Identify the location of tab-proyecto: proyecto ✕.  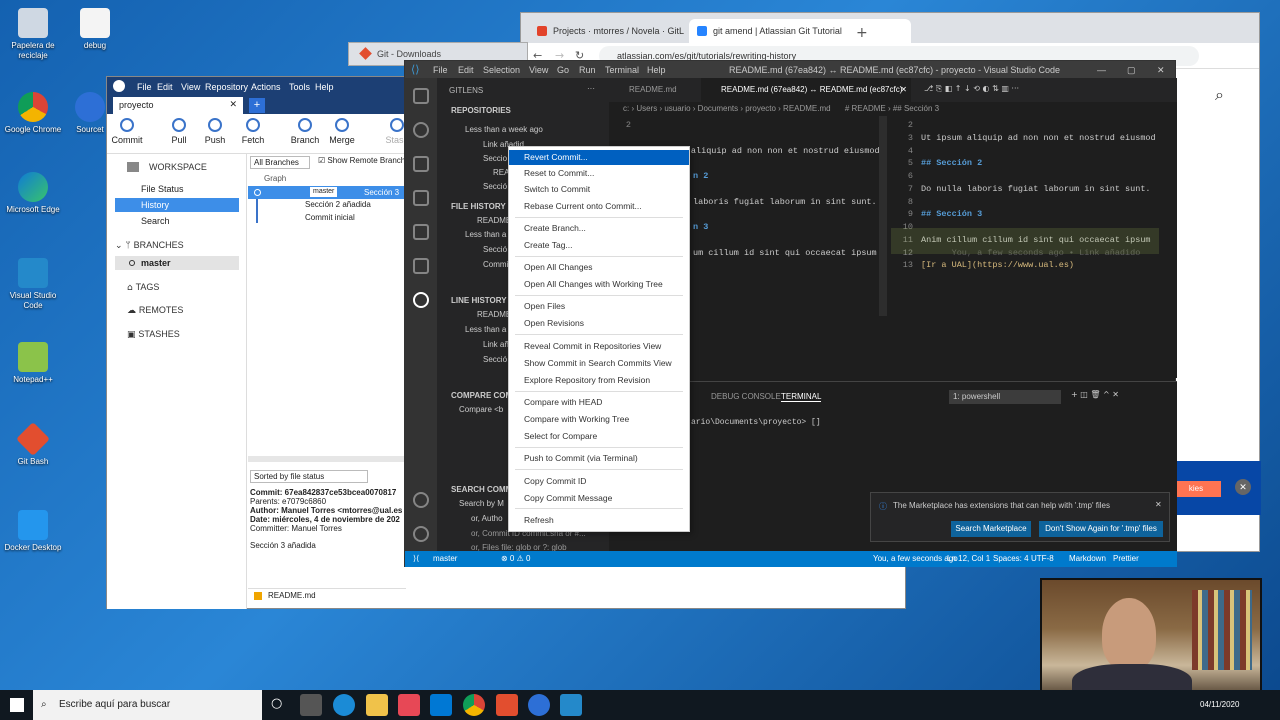
(178, 105).